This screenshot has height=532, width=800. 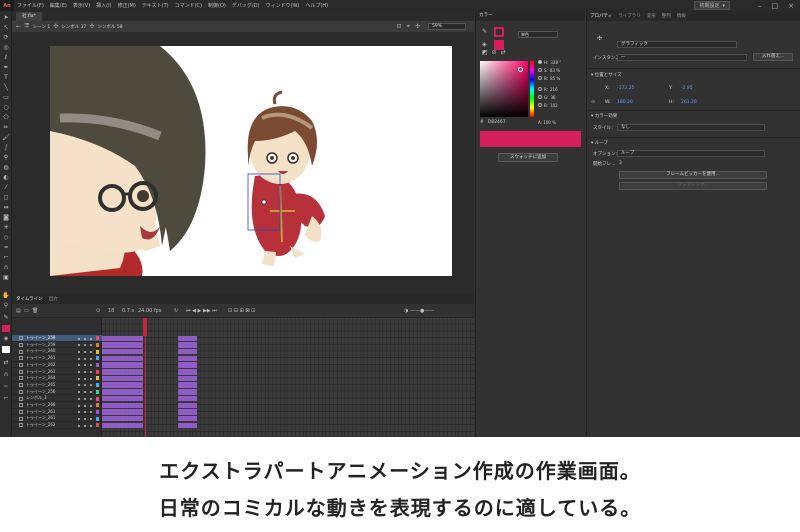 What do you see at coordinates (149, 311) in the screenshot?
I see `frame-rate: 24.00 fps` at bounding box center [149, 311].